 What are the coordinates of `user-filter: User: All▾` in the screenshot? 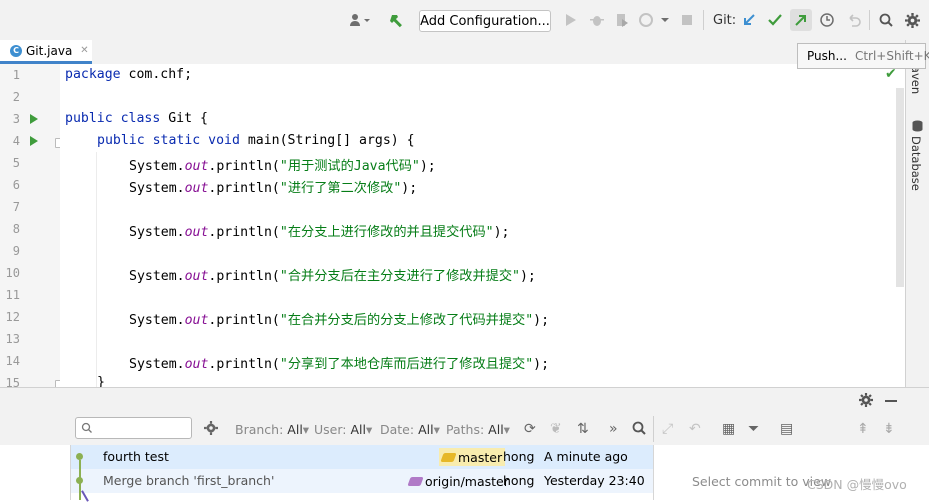 It's located at (343, 429).